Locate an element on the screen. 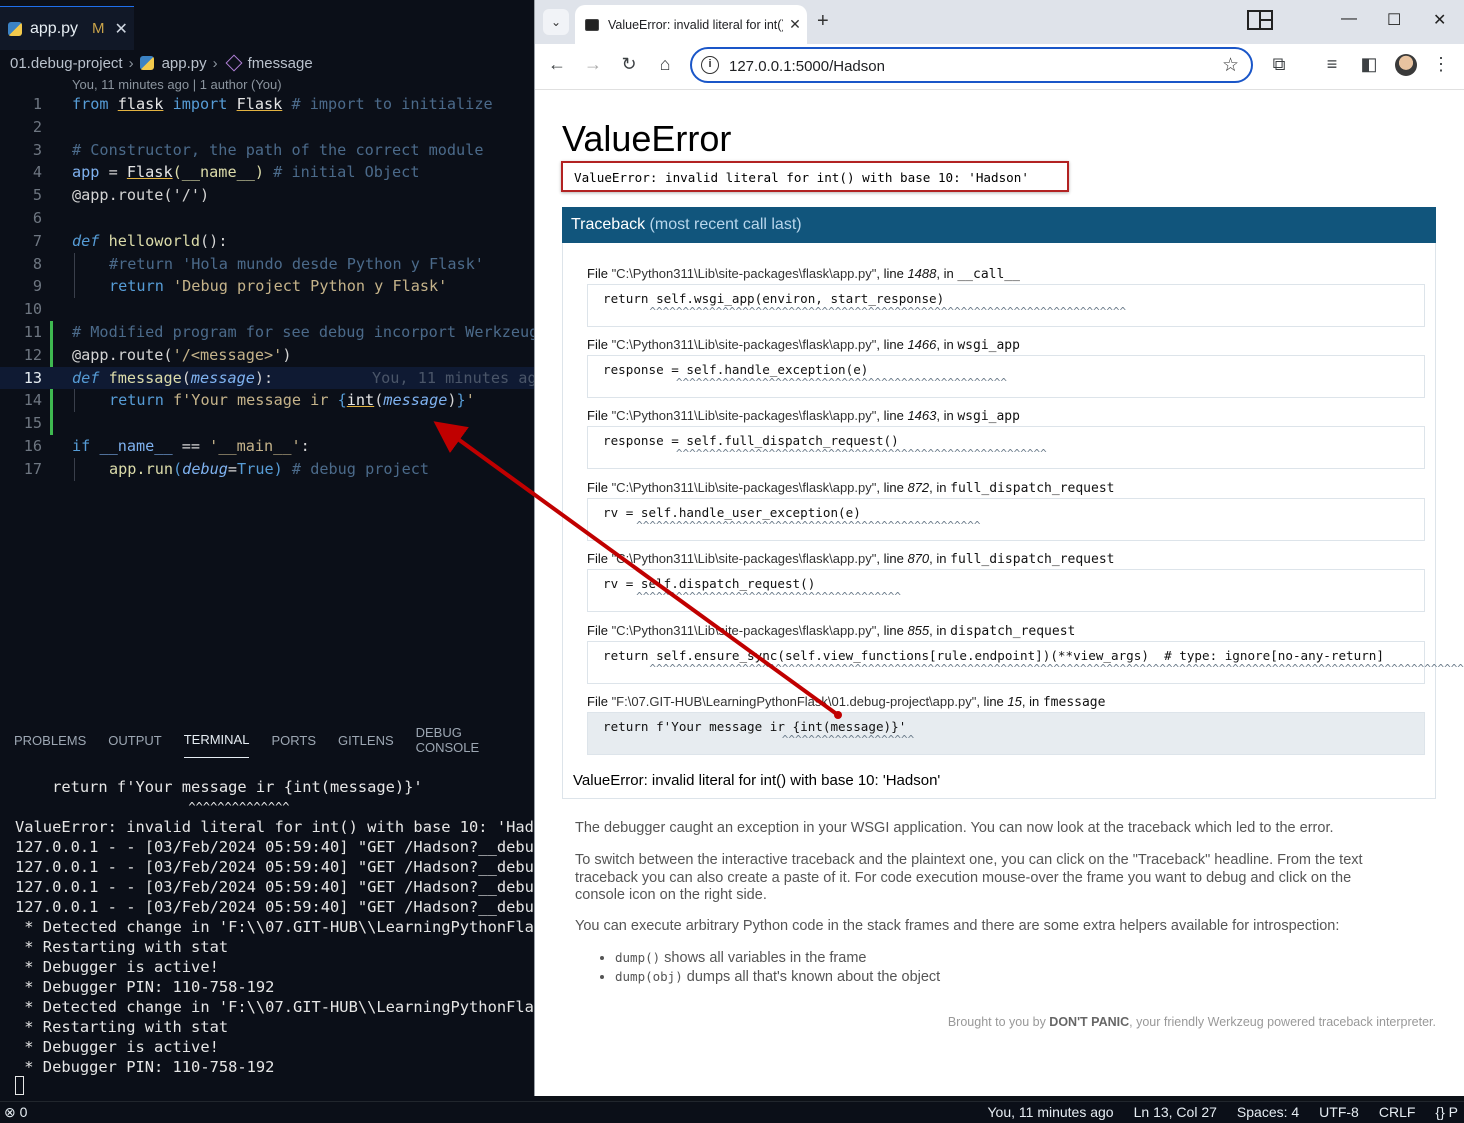 This screenshot has height=1123, width=1464. line-number: 6 is located at coordinates (37, 218).